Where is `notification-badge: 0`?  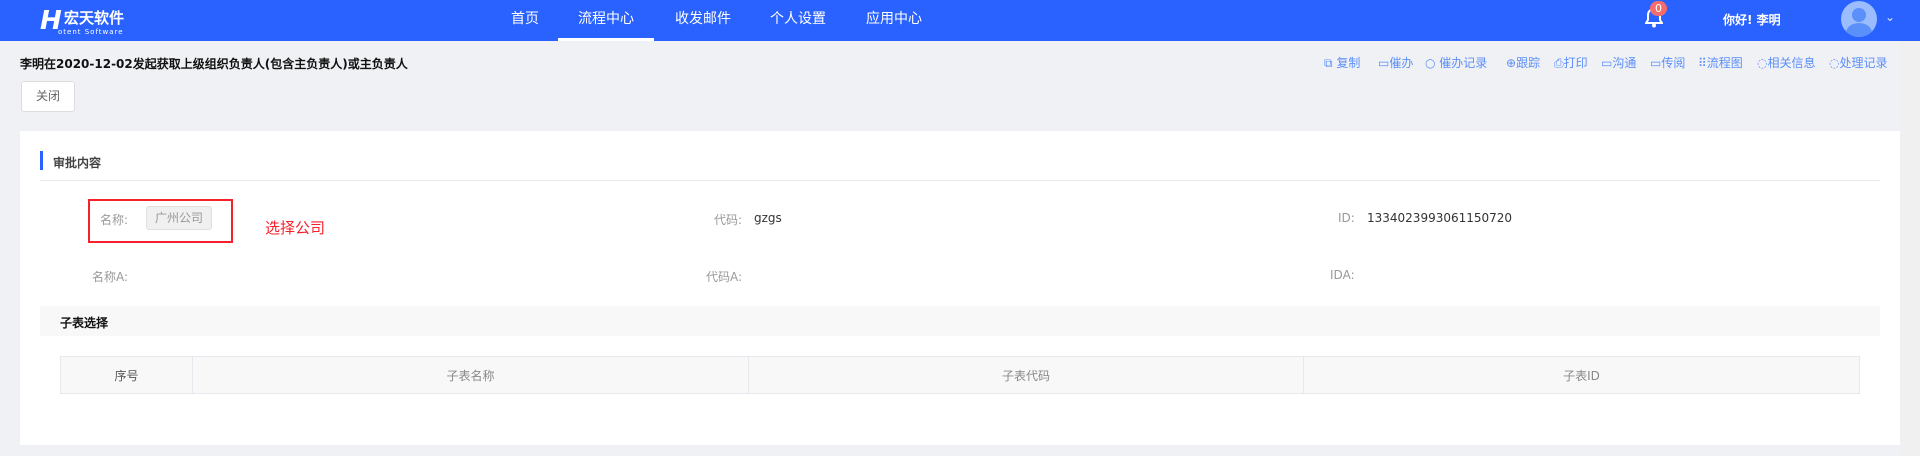
notification-badge: 0 is located at coordinates (1658, 8).